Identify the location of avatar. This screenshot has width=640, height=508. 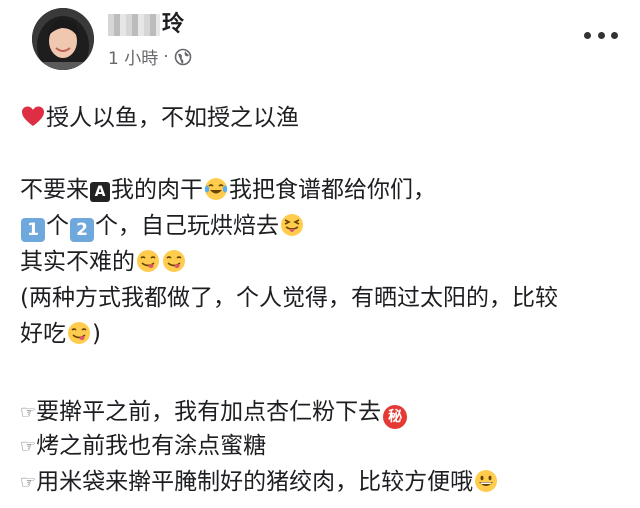
(63, 39).